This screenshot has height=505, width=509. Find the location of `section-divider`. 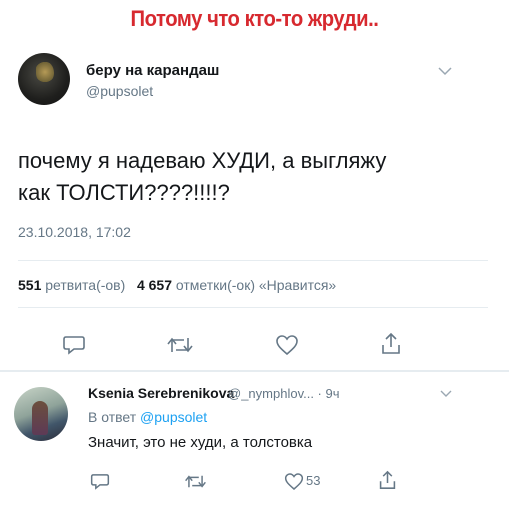

section-divider is located at coordinates (254, 371).